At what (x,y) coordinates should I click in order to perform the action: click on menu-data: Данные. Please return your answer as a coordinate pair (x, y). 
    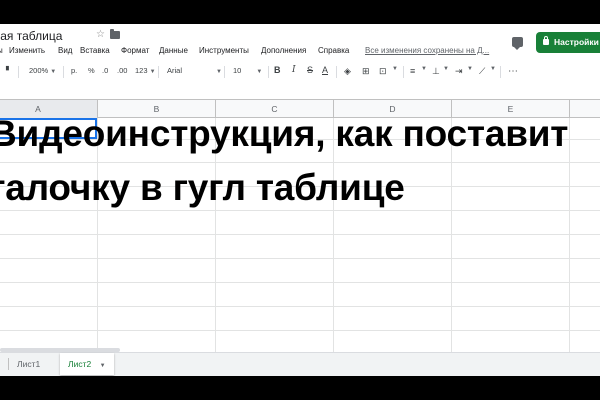
    Looking at the image, I should click on (173, 50).